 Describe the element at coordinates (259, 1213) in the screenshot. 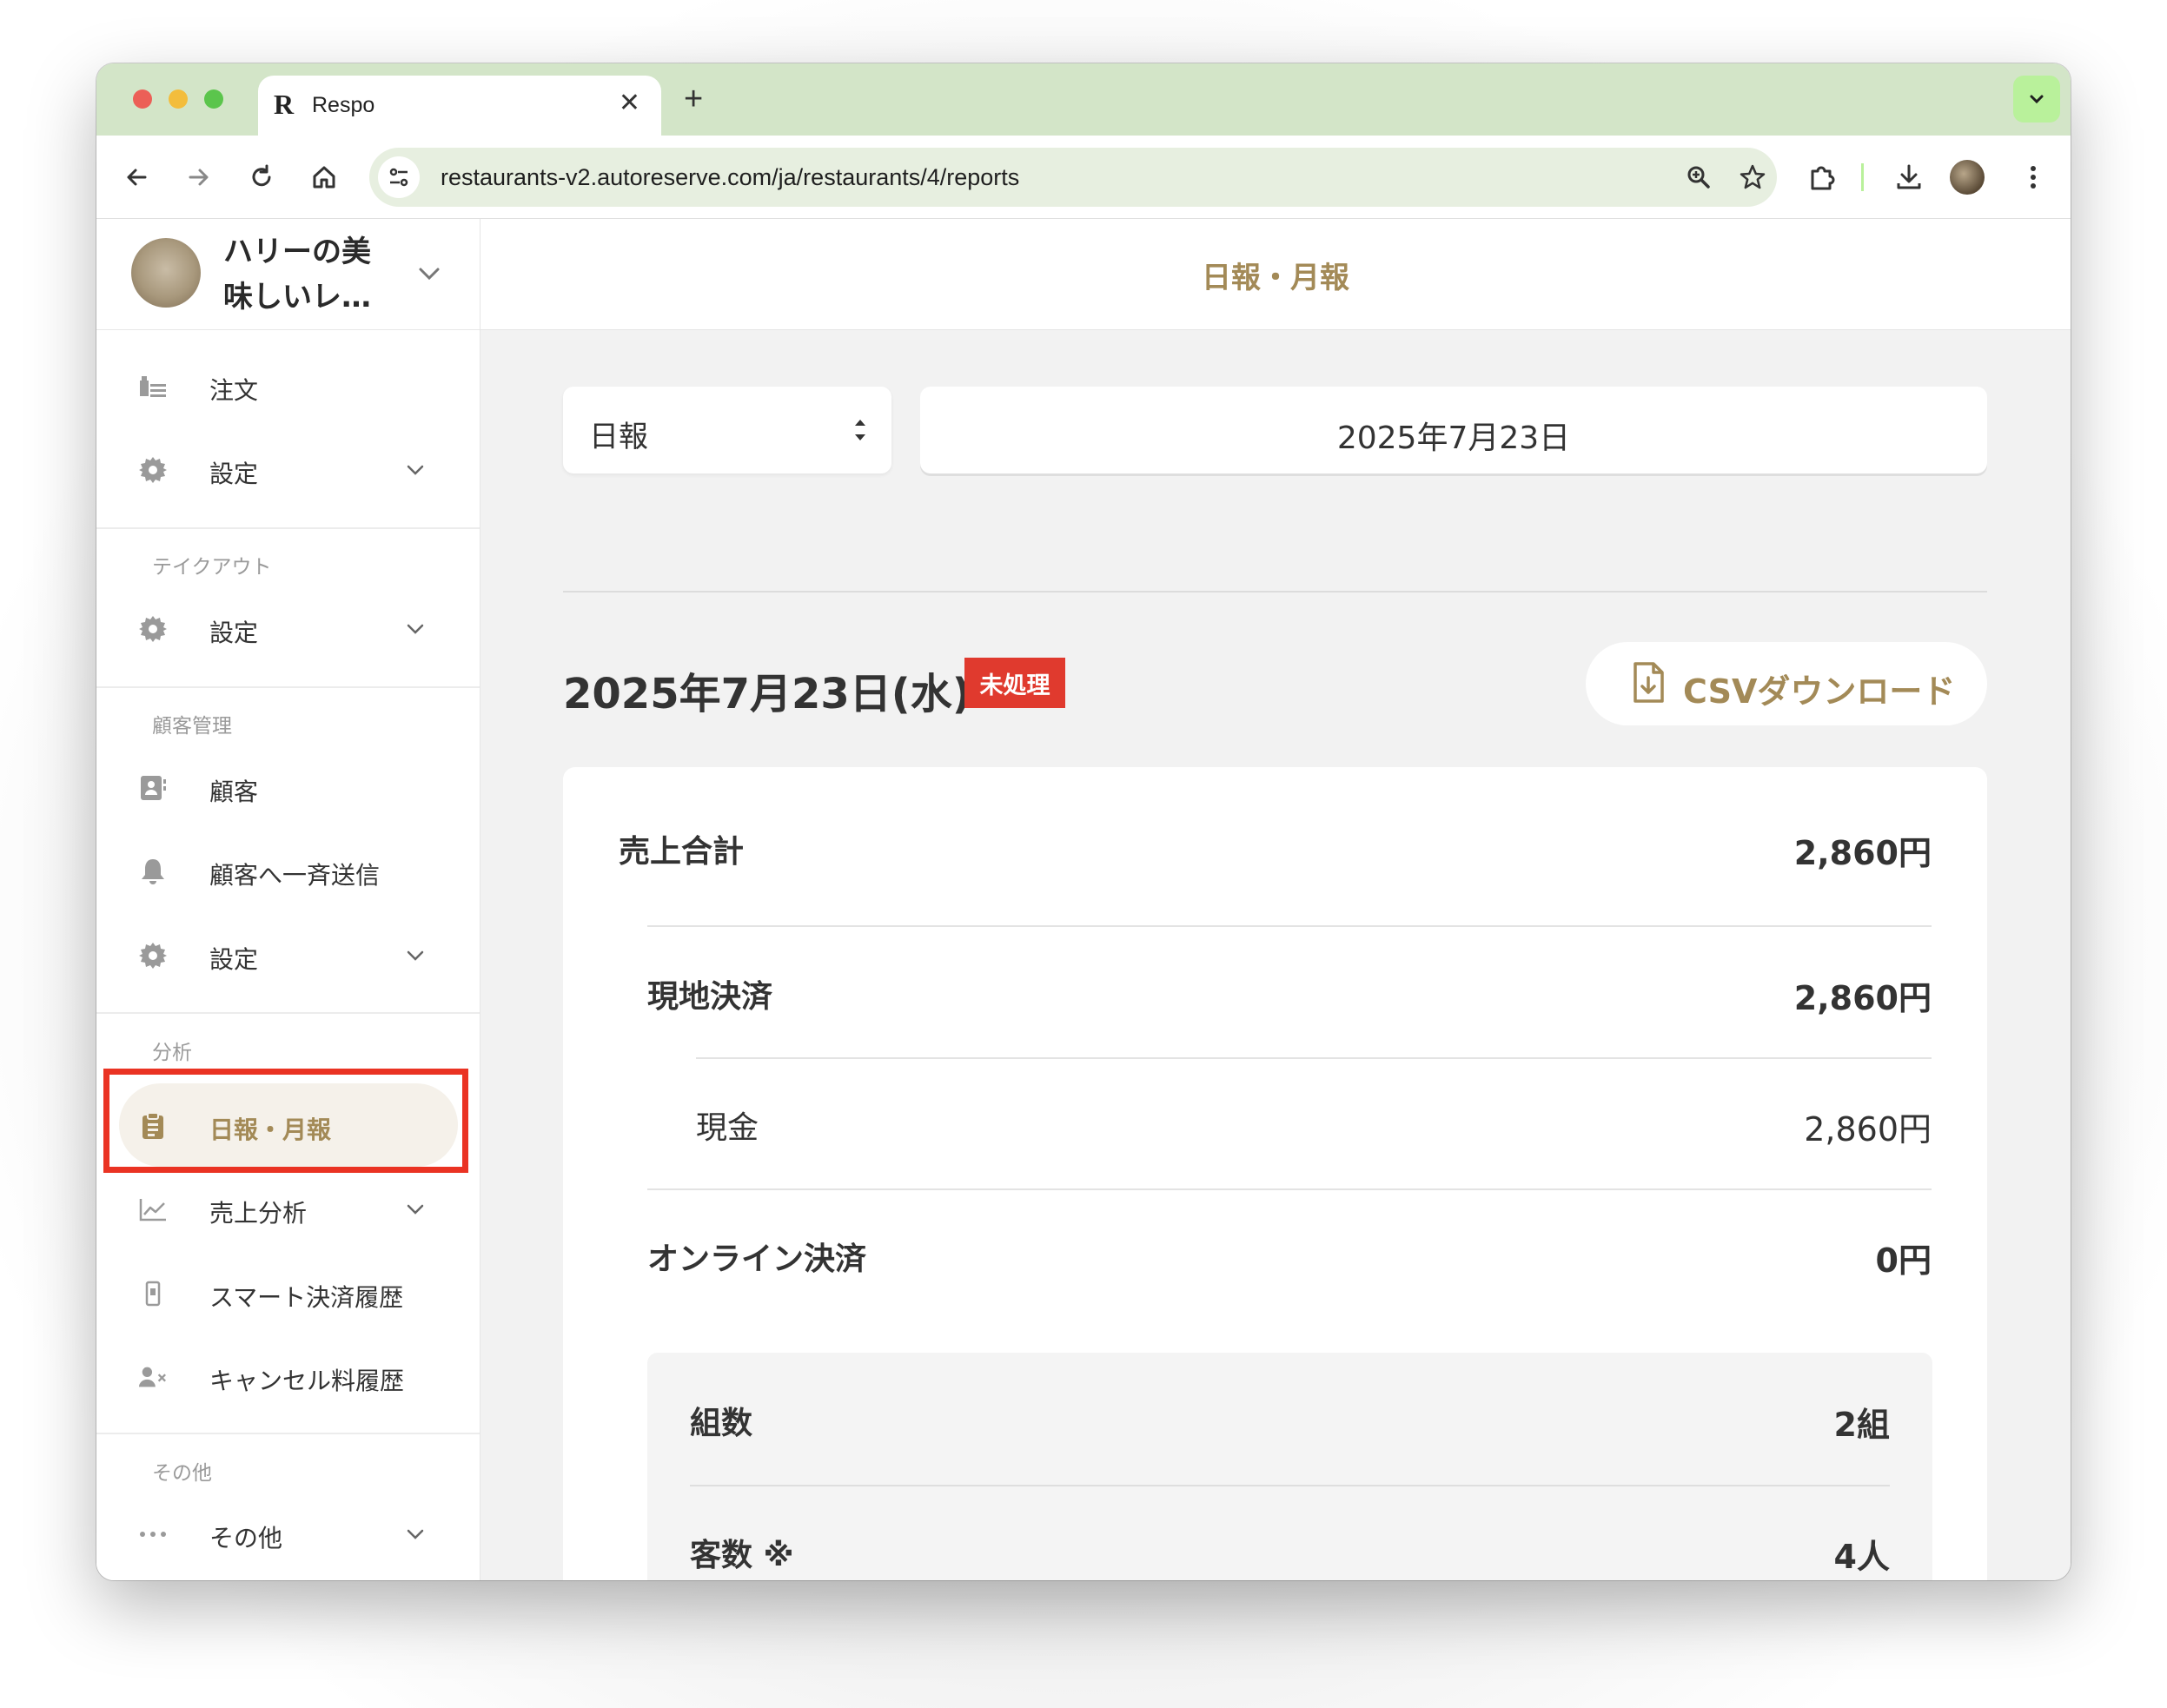

I see `sidebar-item-label: 売上分析` at that location.